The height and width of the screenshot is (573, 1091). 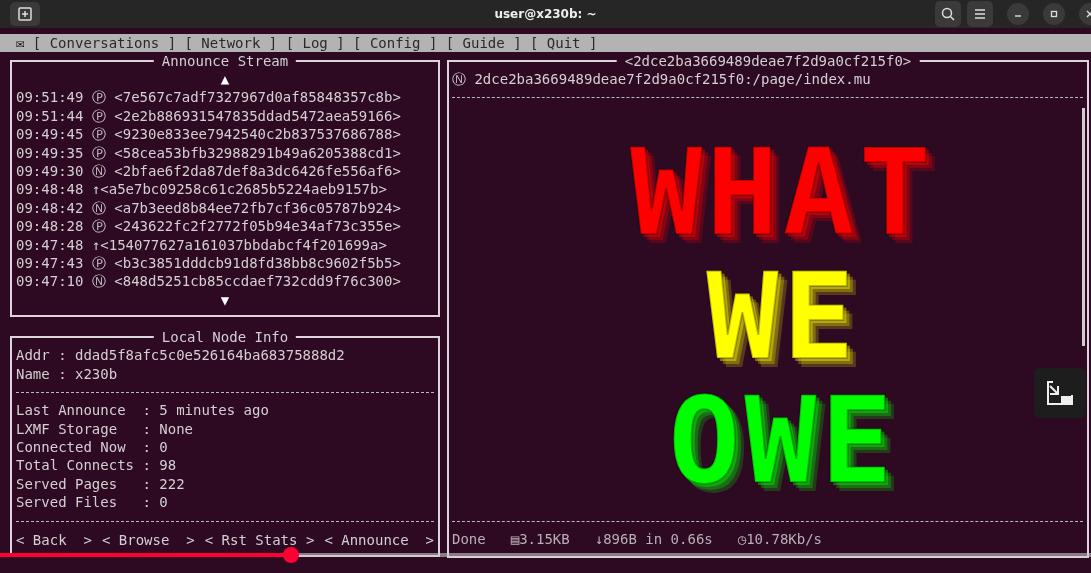 I want to click on picture-in-picture-button, so click(x=1060, y=393).